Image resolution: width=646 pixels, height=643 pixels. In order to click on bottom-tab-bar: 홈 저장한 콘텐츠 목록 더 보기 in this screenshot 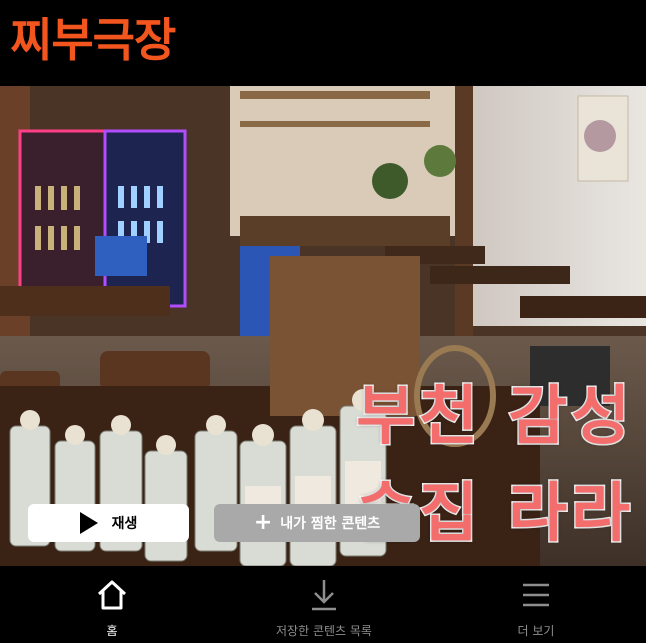, I will do `click(323, 604)`.